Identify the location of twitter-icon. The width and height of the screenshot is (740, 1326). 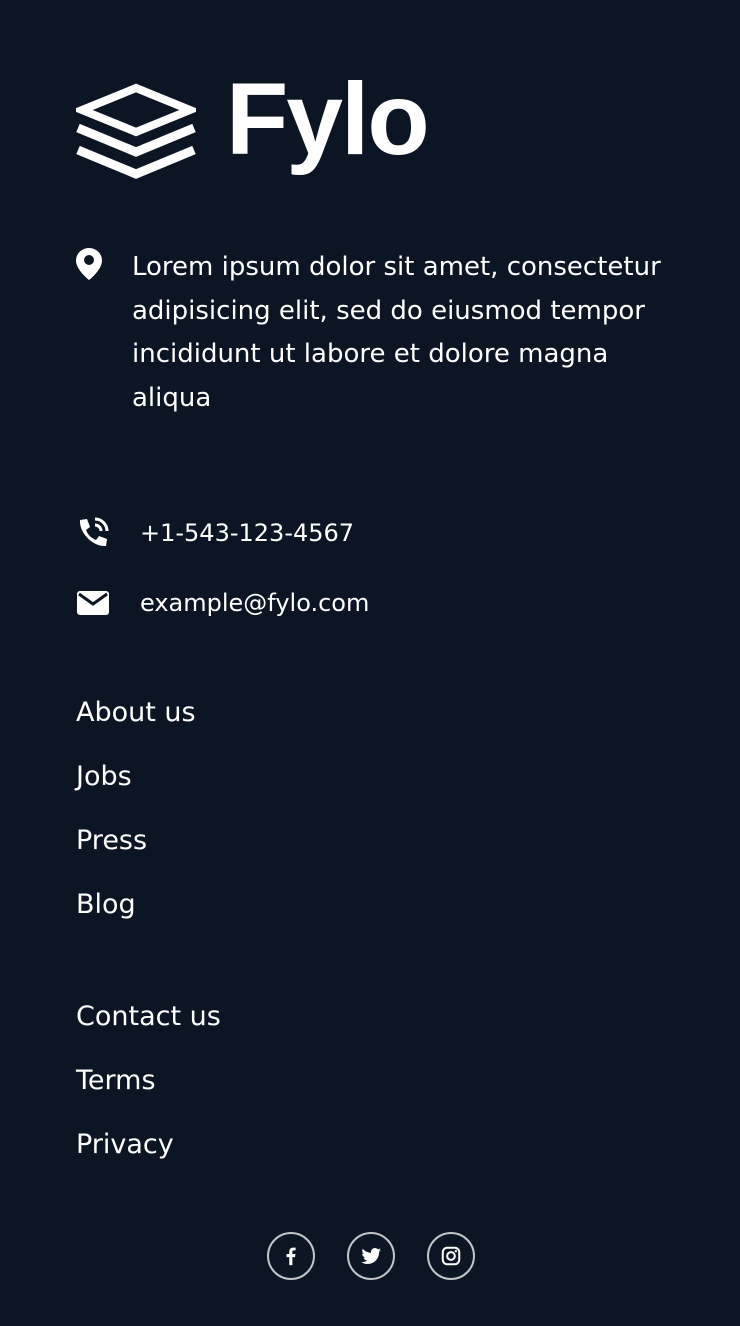
(371, 1256).